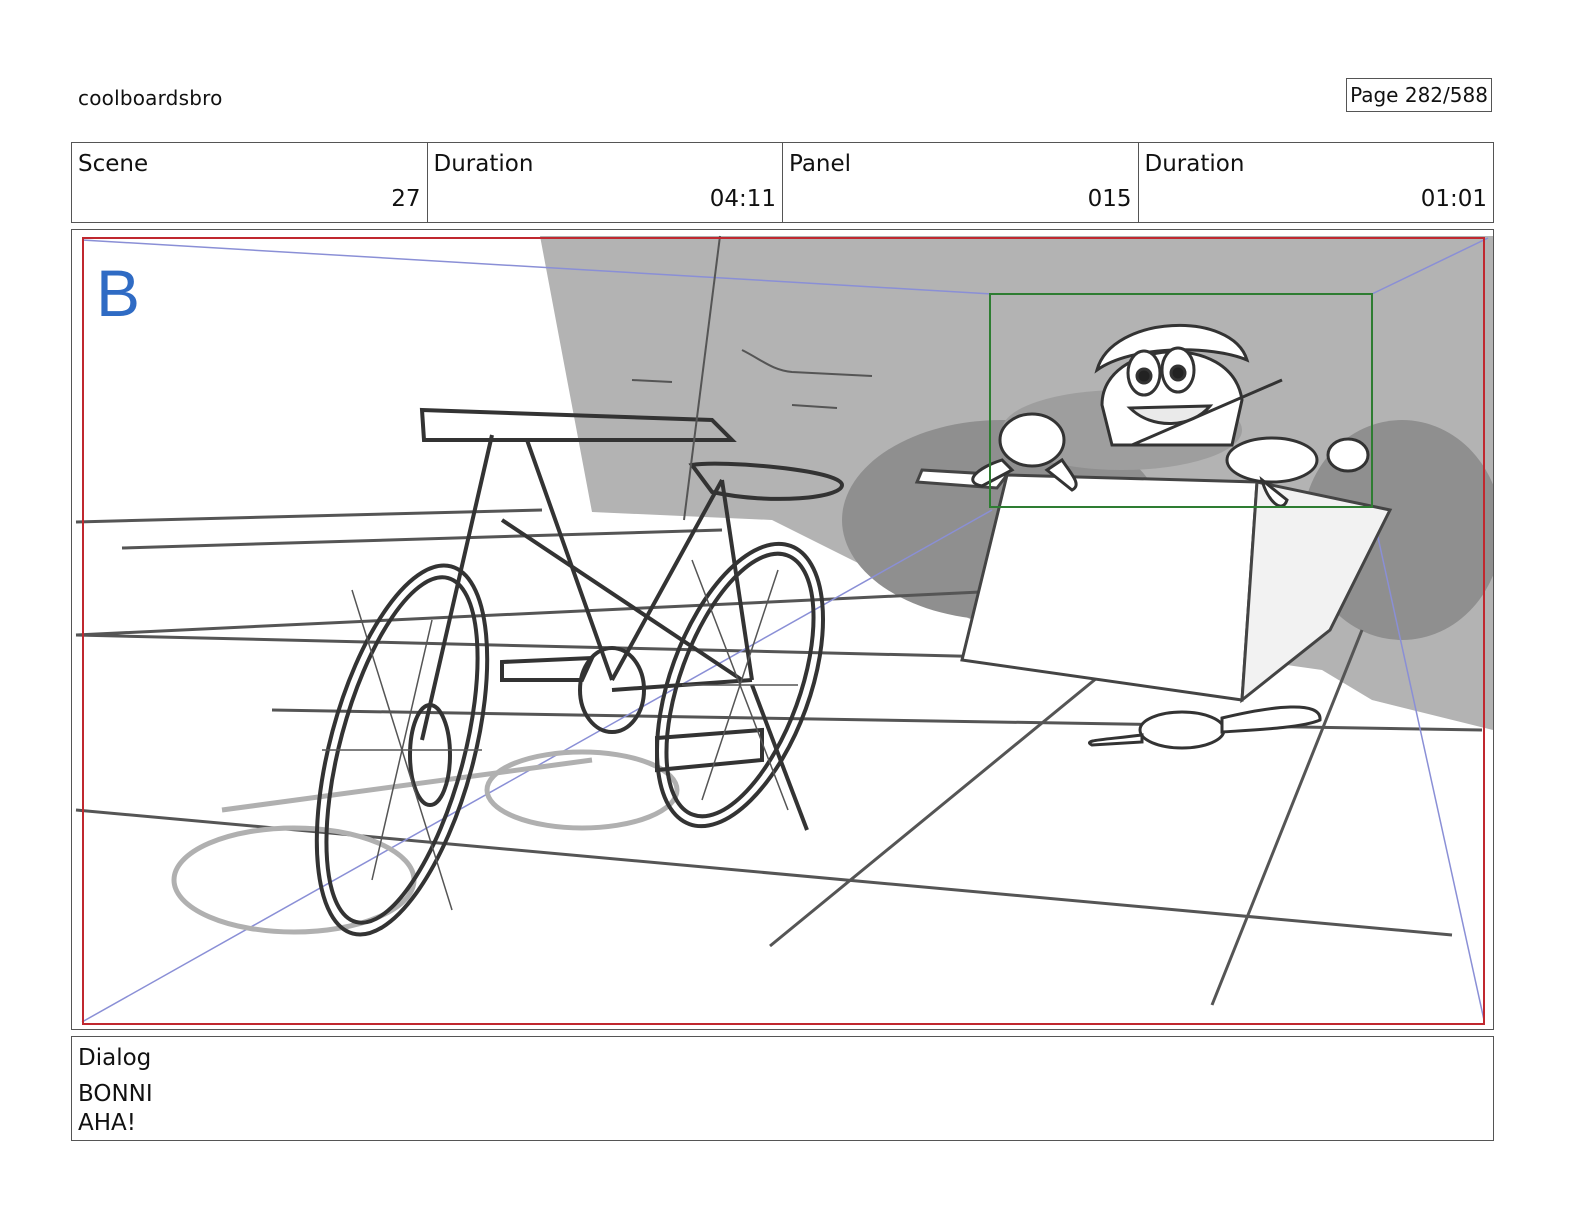 This screenshot has width=1584, height=1224. What do you see at coordinates (113, 164) in the screenshot?
I see `scene-label: Scene` at bounding box center [113, 164].